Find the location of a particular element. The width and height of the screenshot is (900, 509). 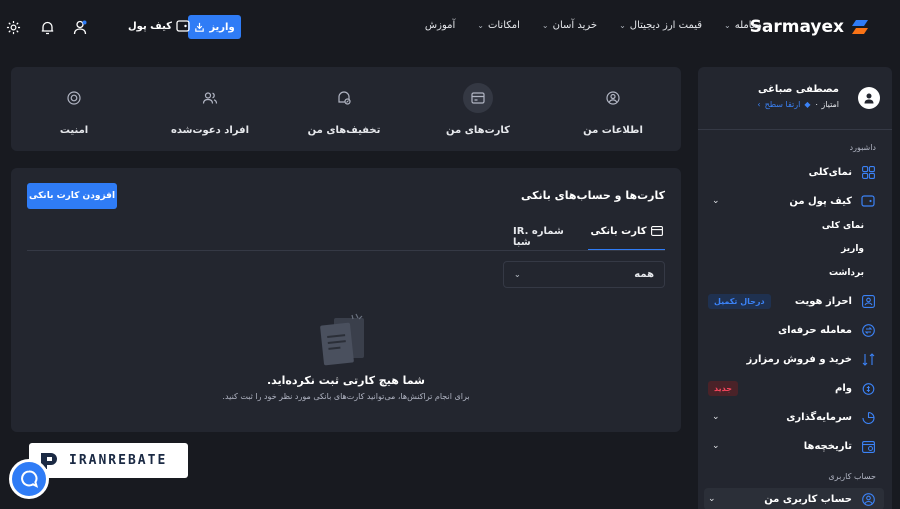

nav-label: قیمت ارز دیجیتال is located at coordinates (666, 25).